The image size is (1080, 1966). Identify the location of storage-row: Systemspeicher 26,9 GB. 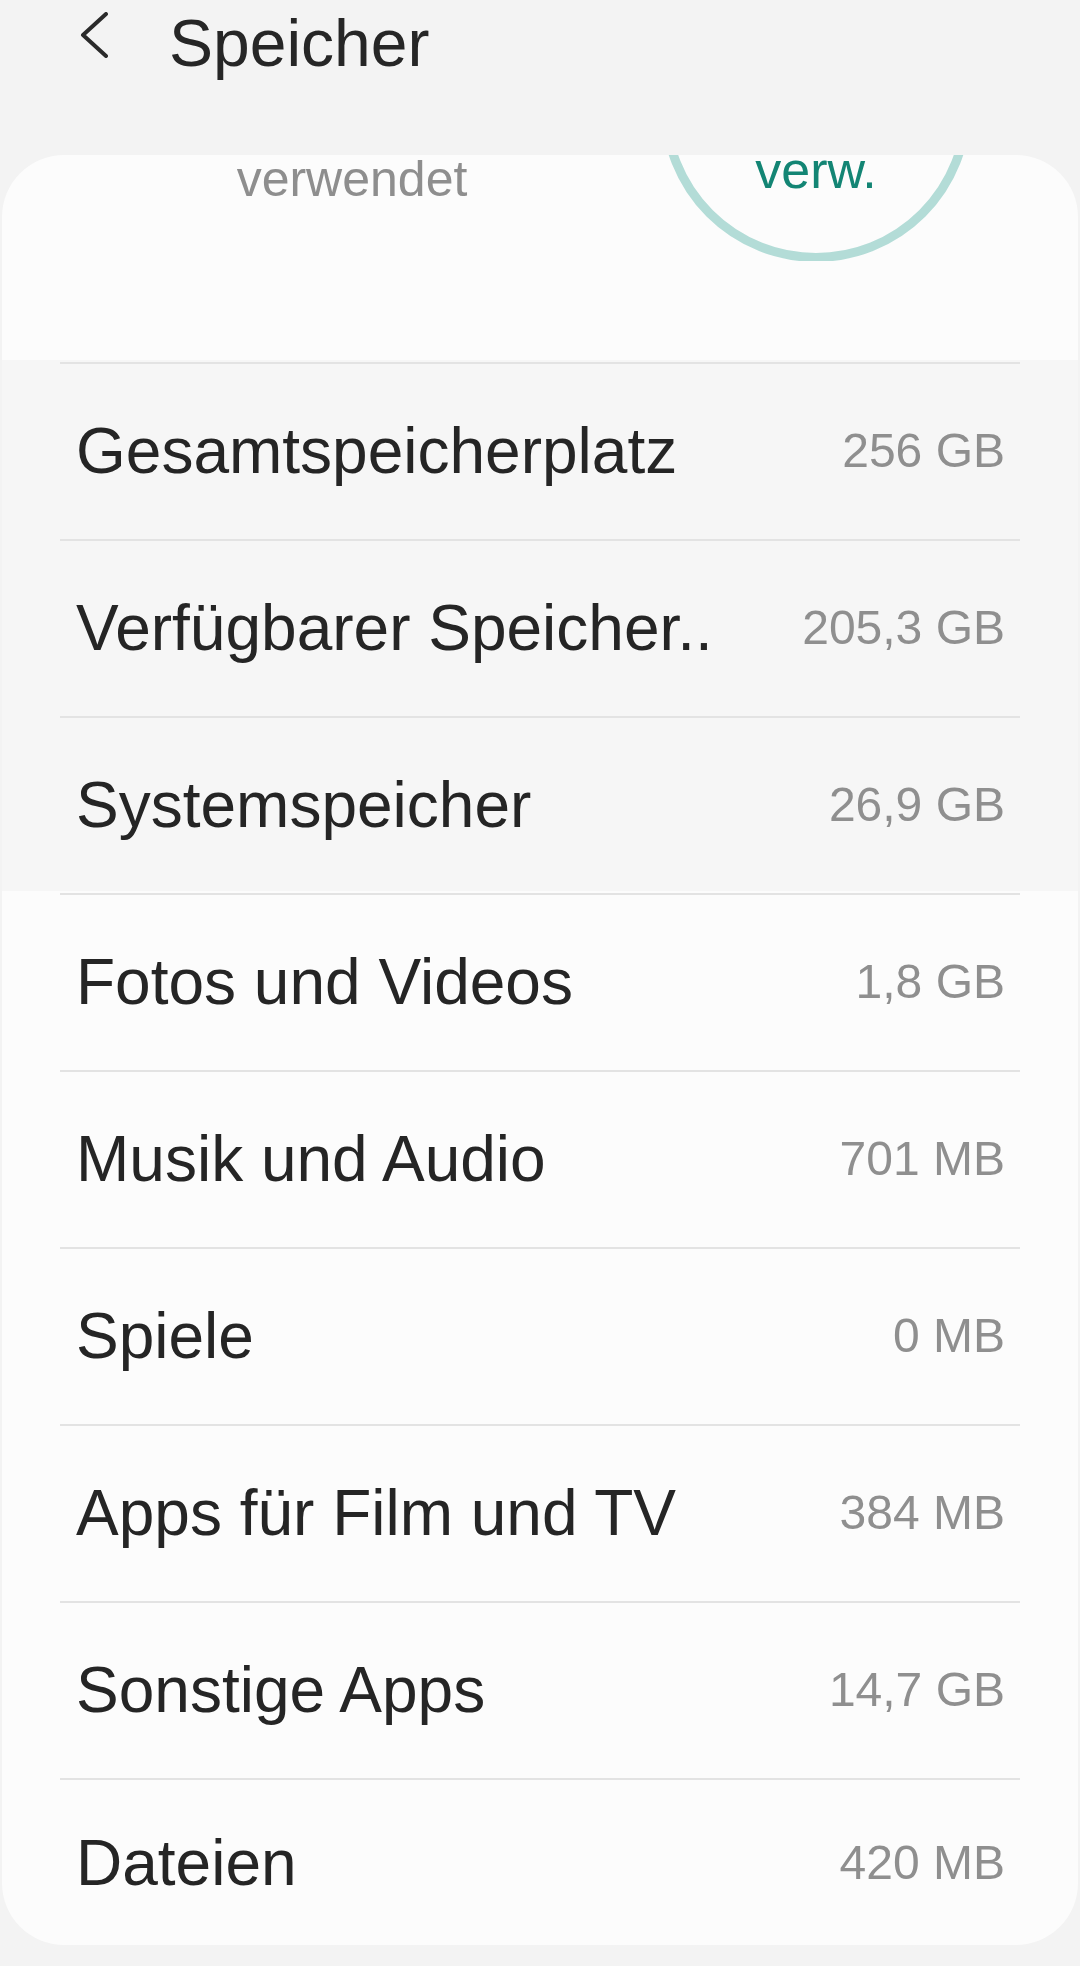
(540, 802).